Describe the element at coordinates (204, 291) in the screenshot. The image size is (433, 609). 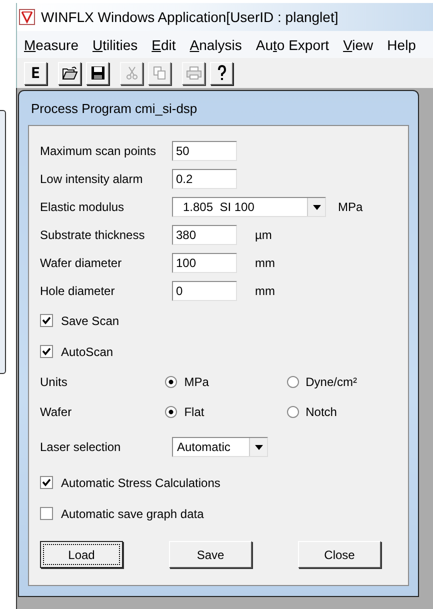
I see `input-field: 0` at that location.